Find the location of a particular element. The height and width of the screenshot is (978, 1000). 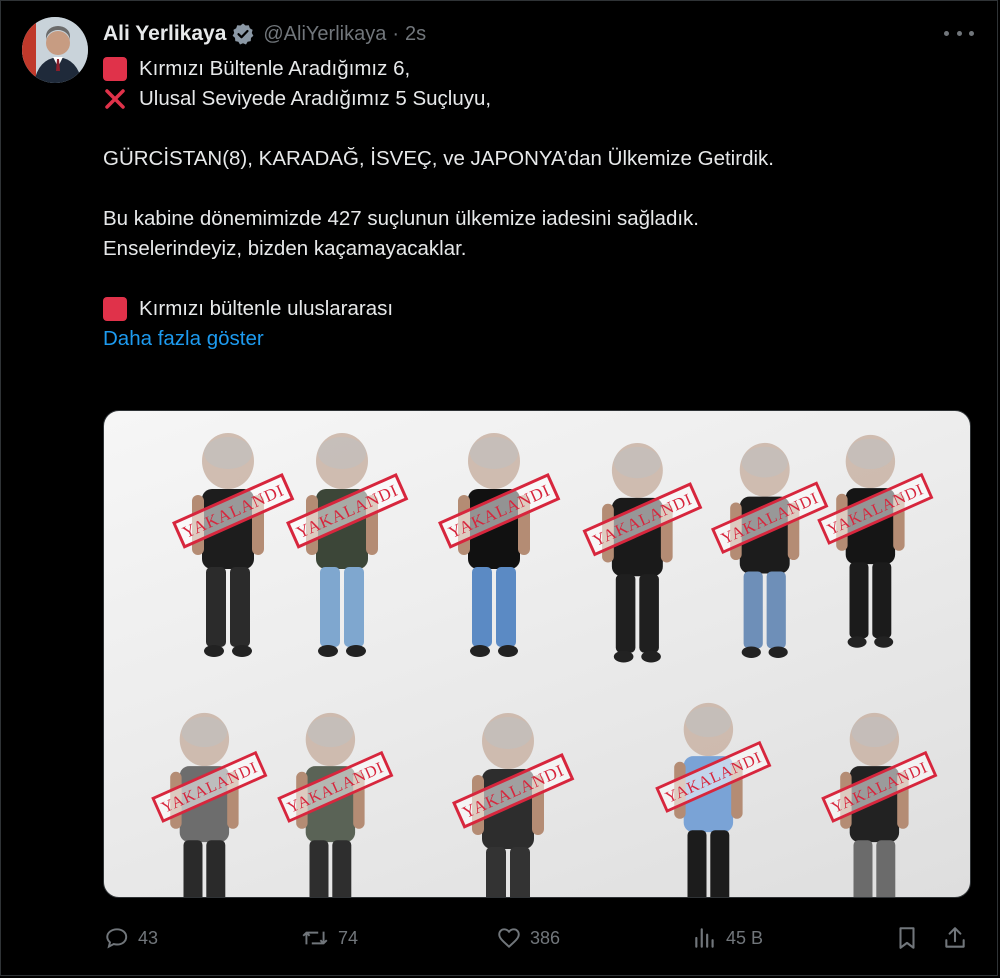

author-handle: @AliYerlikaya is located at coordinates (324, 34).